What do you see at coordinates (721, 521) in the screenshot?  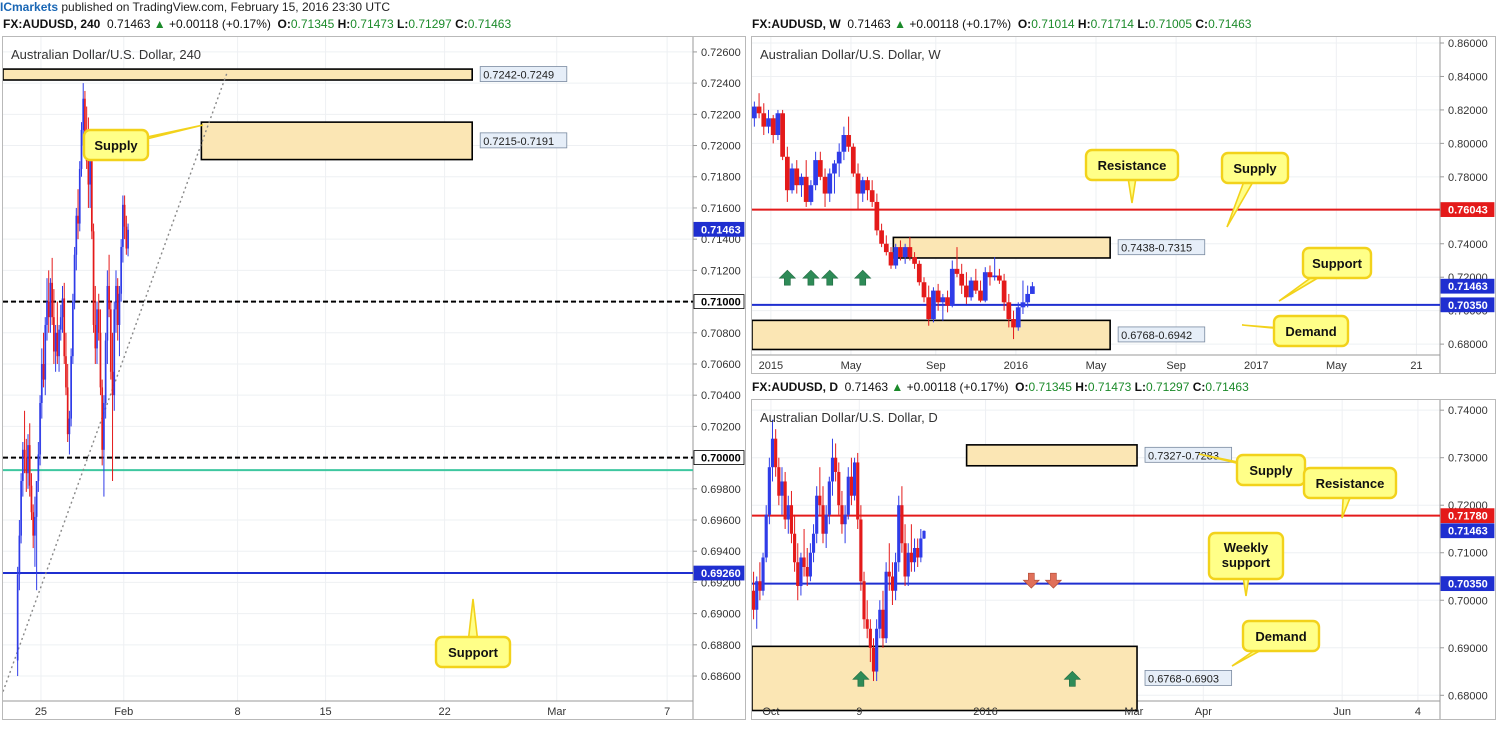 I see `y-tick-label: 0.69600` at bounding box center [721, 521].